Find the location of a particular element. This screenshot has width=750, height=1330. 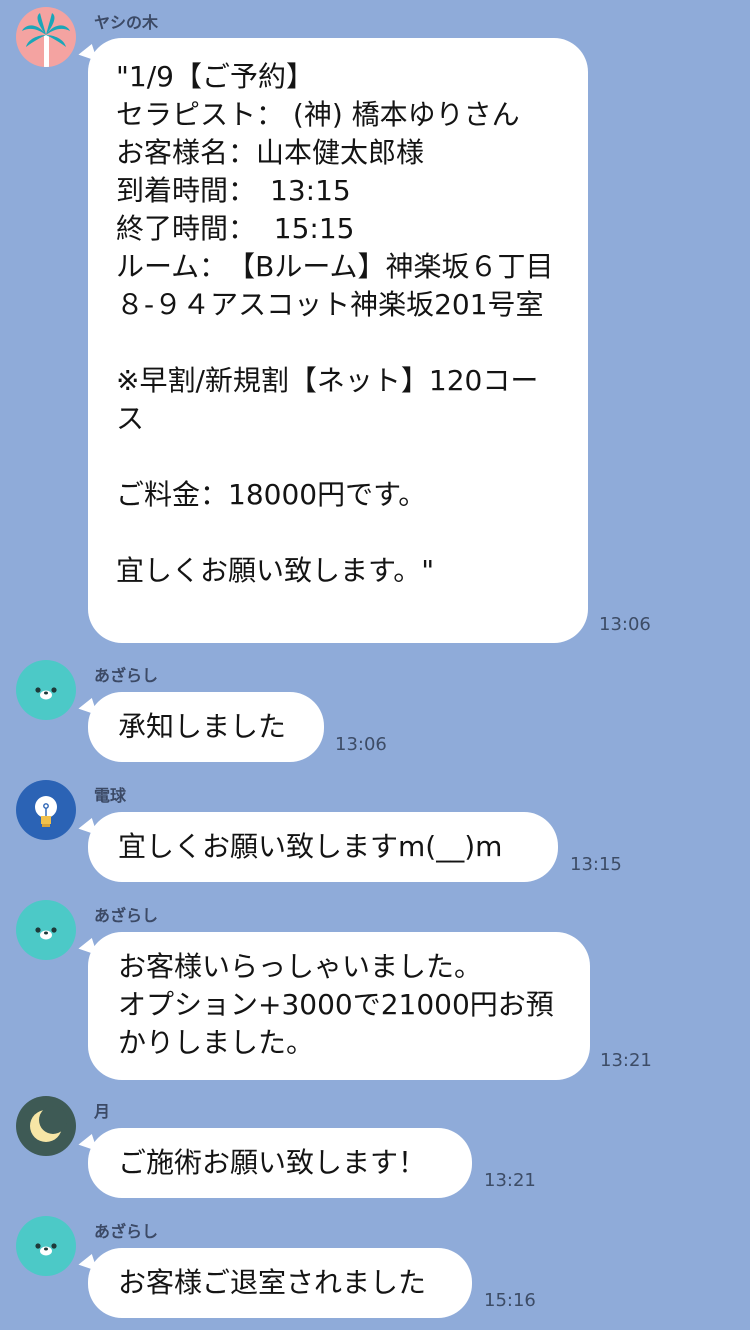

lightbulb-icon is located at coordinates (46, 810).